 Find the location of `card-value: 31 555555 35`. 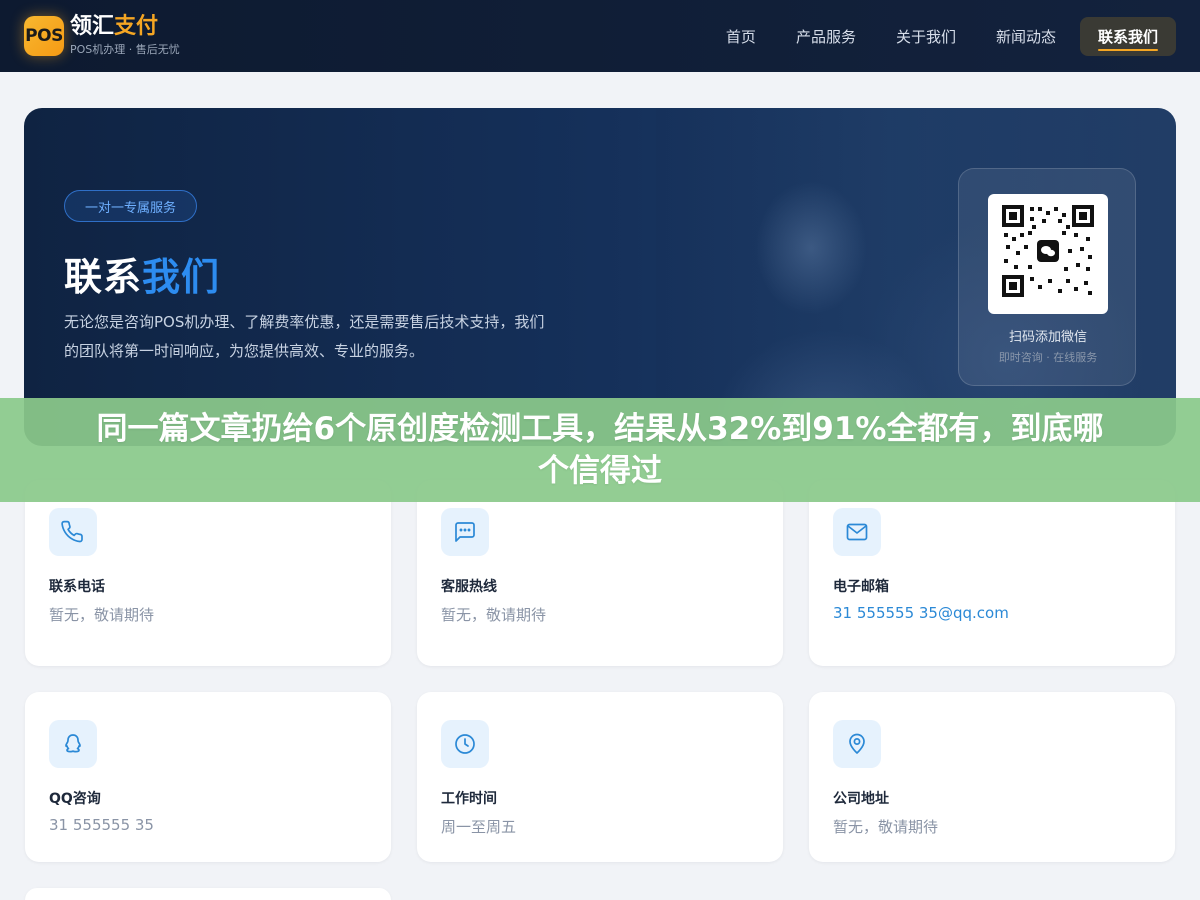

card-value: 31 555555 35 is located at coordinates (101, 825).